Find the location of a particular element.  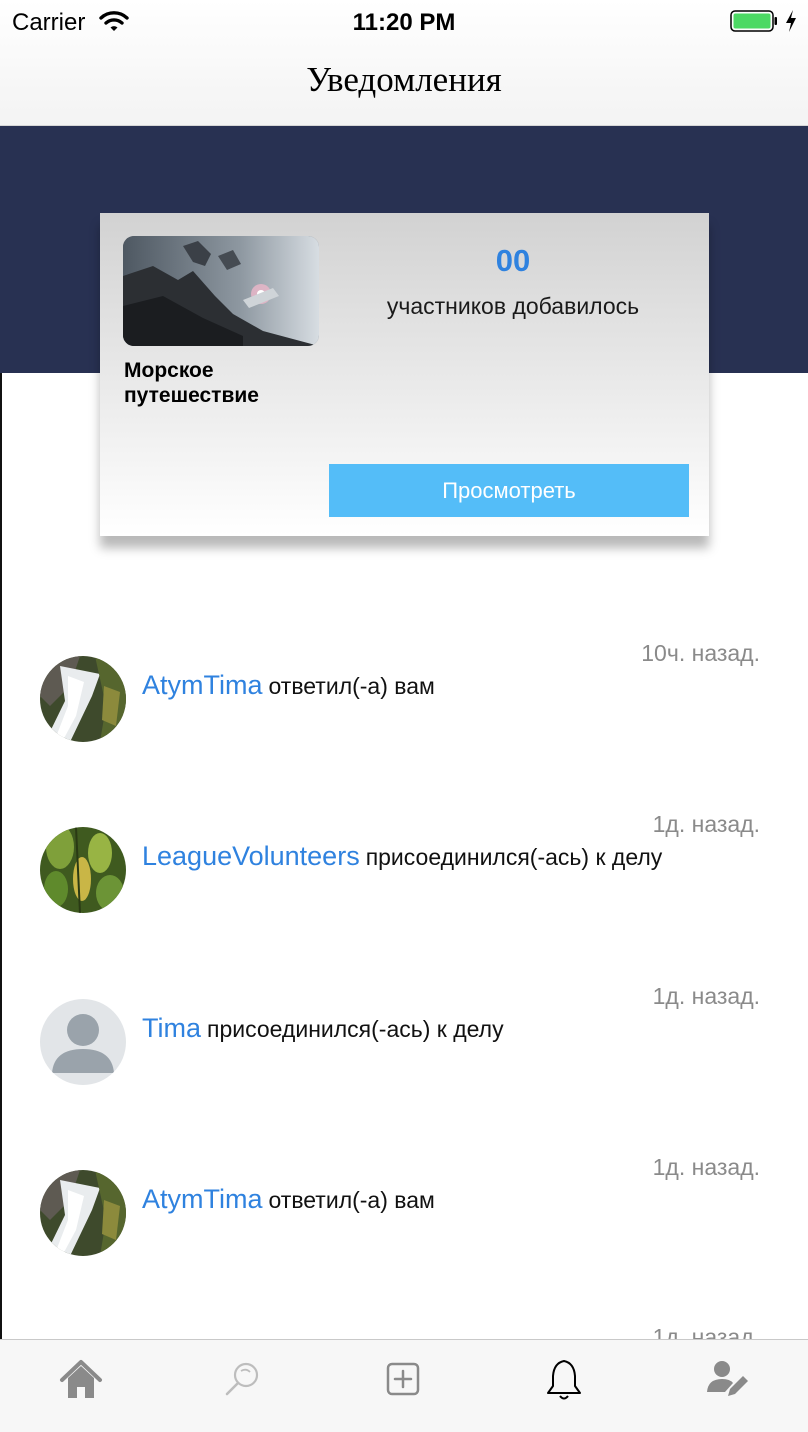

charging-icon is located at coordinates (791, 21).